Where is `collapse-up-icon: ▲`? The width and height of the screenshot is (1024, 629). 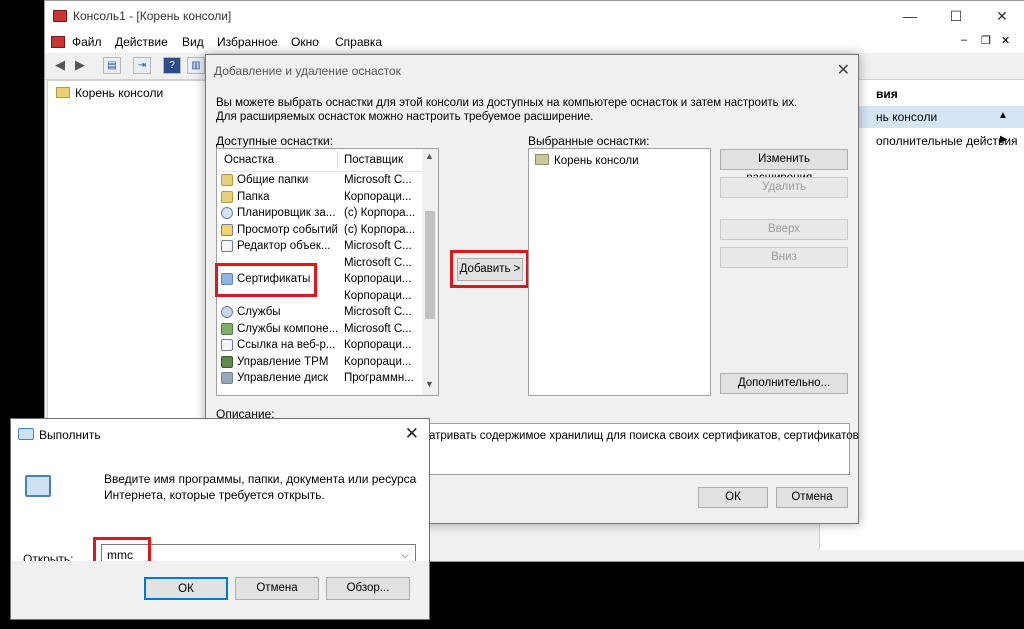 collapse-up-icon: ▲ is located at coordinates (1003, 115).